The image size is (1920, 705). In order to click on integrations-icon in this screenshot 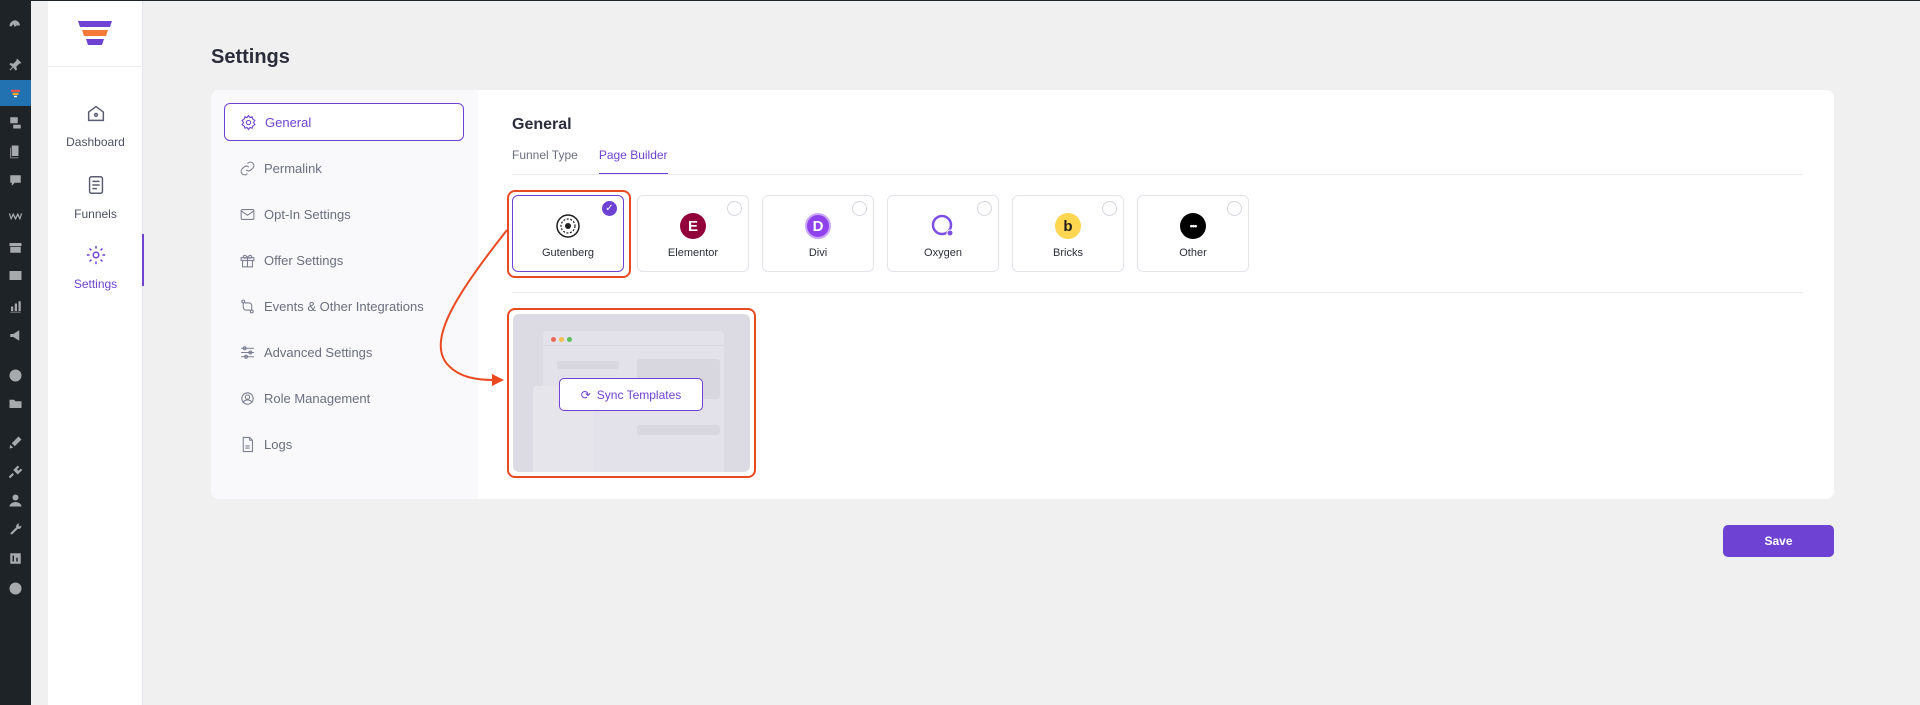, I will do `click(247, 306)`.